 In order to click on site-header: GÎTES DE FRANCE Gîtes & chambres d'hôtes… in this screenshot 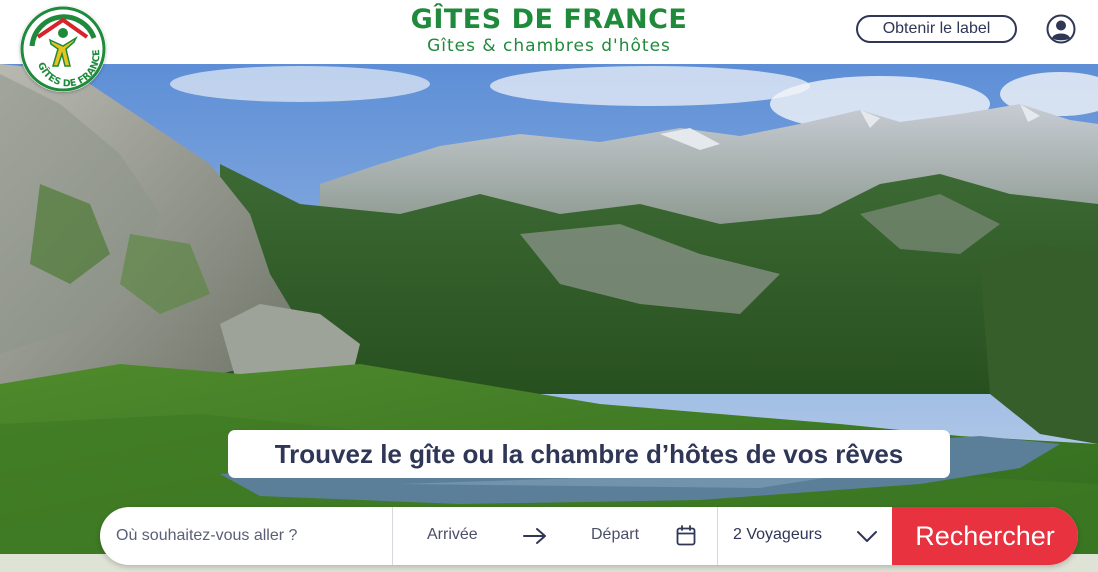, I will do `click(549, 32)`.